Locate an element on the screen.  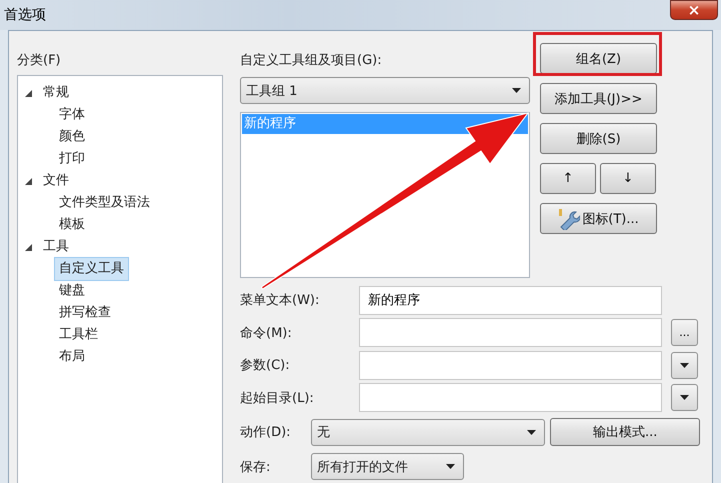
field-label: 命令(M): is located at coordinates (266, 333).